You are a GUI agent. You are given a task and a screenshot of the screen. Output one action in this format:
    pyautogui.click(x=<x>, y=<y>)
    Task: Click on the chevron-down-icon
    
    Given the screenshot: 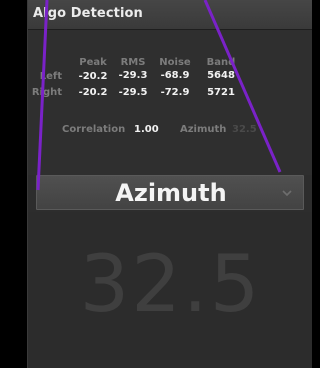 What is the action you would take?
    pyautogui.click(x=287, y=193)
    